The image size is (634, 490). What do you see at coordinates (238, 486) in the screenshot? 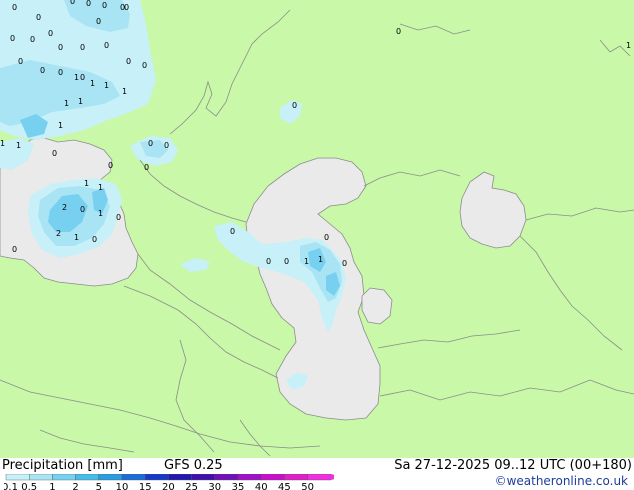
I see `legend-tick-label: 35` at bounding box center [238, 486].